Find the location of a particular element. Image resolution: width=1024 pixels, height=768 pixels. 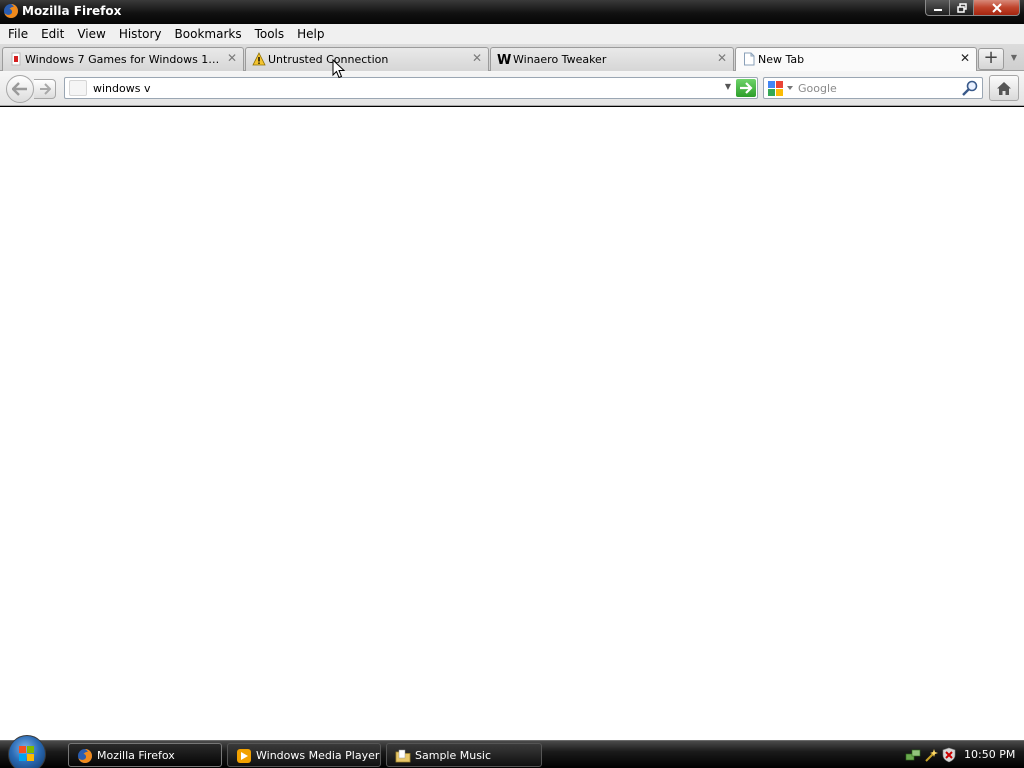

blank-page-icon is located at coordinates (749, 59).